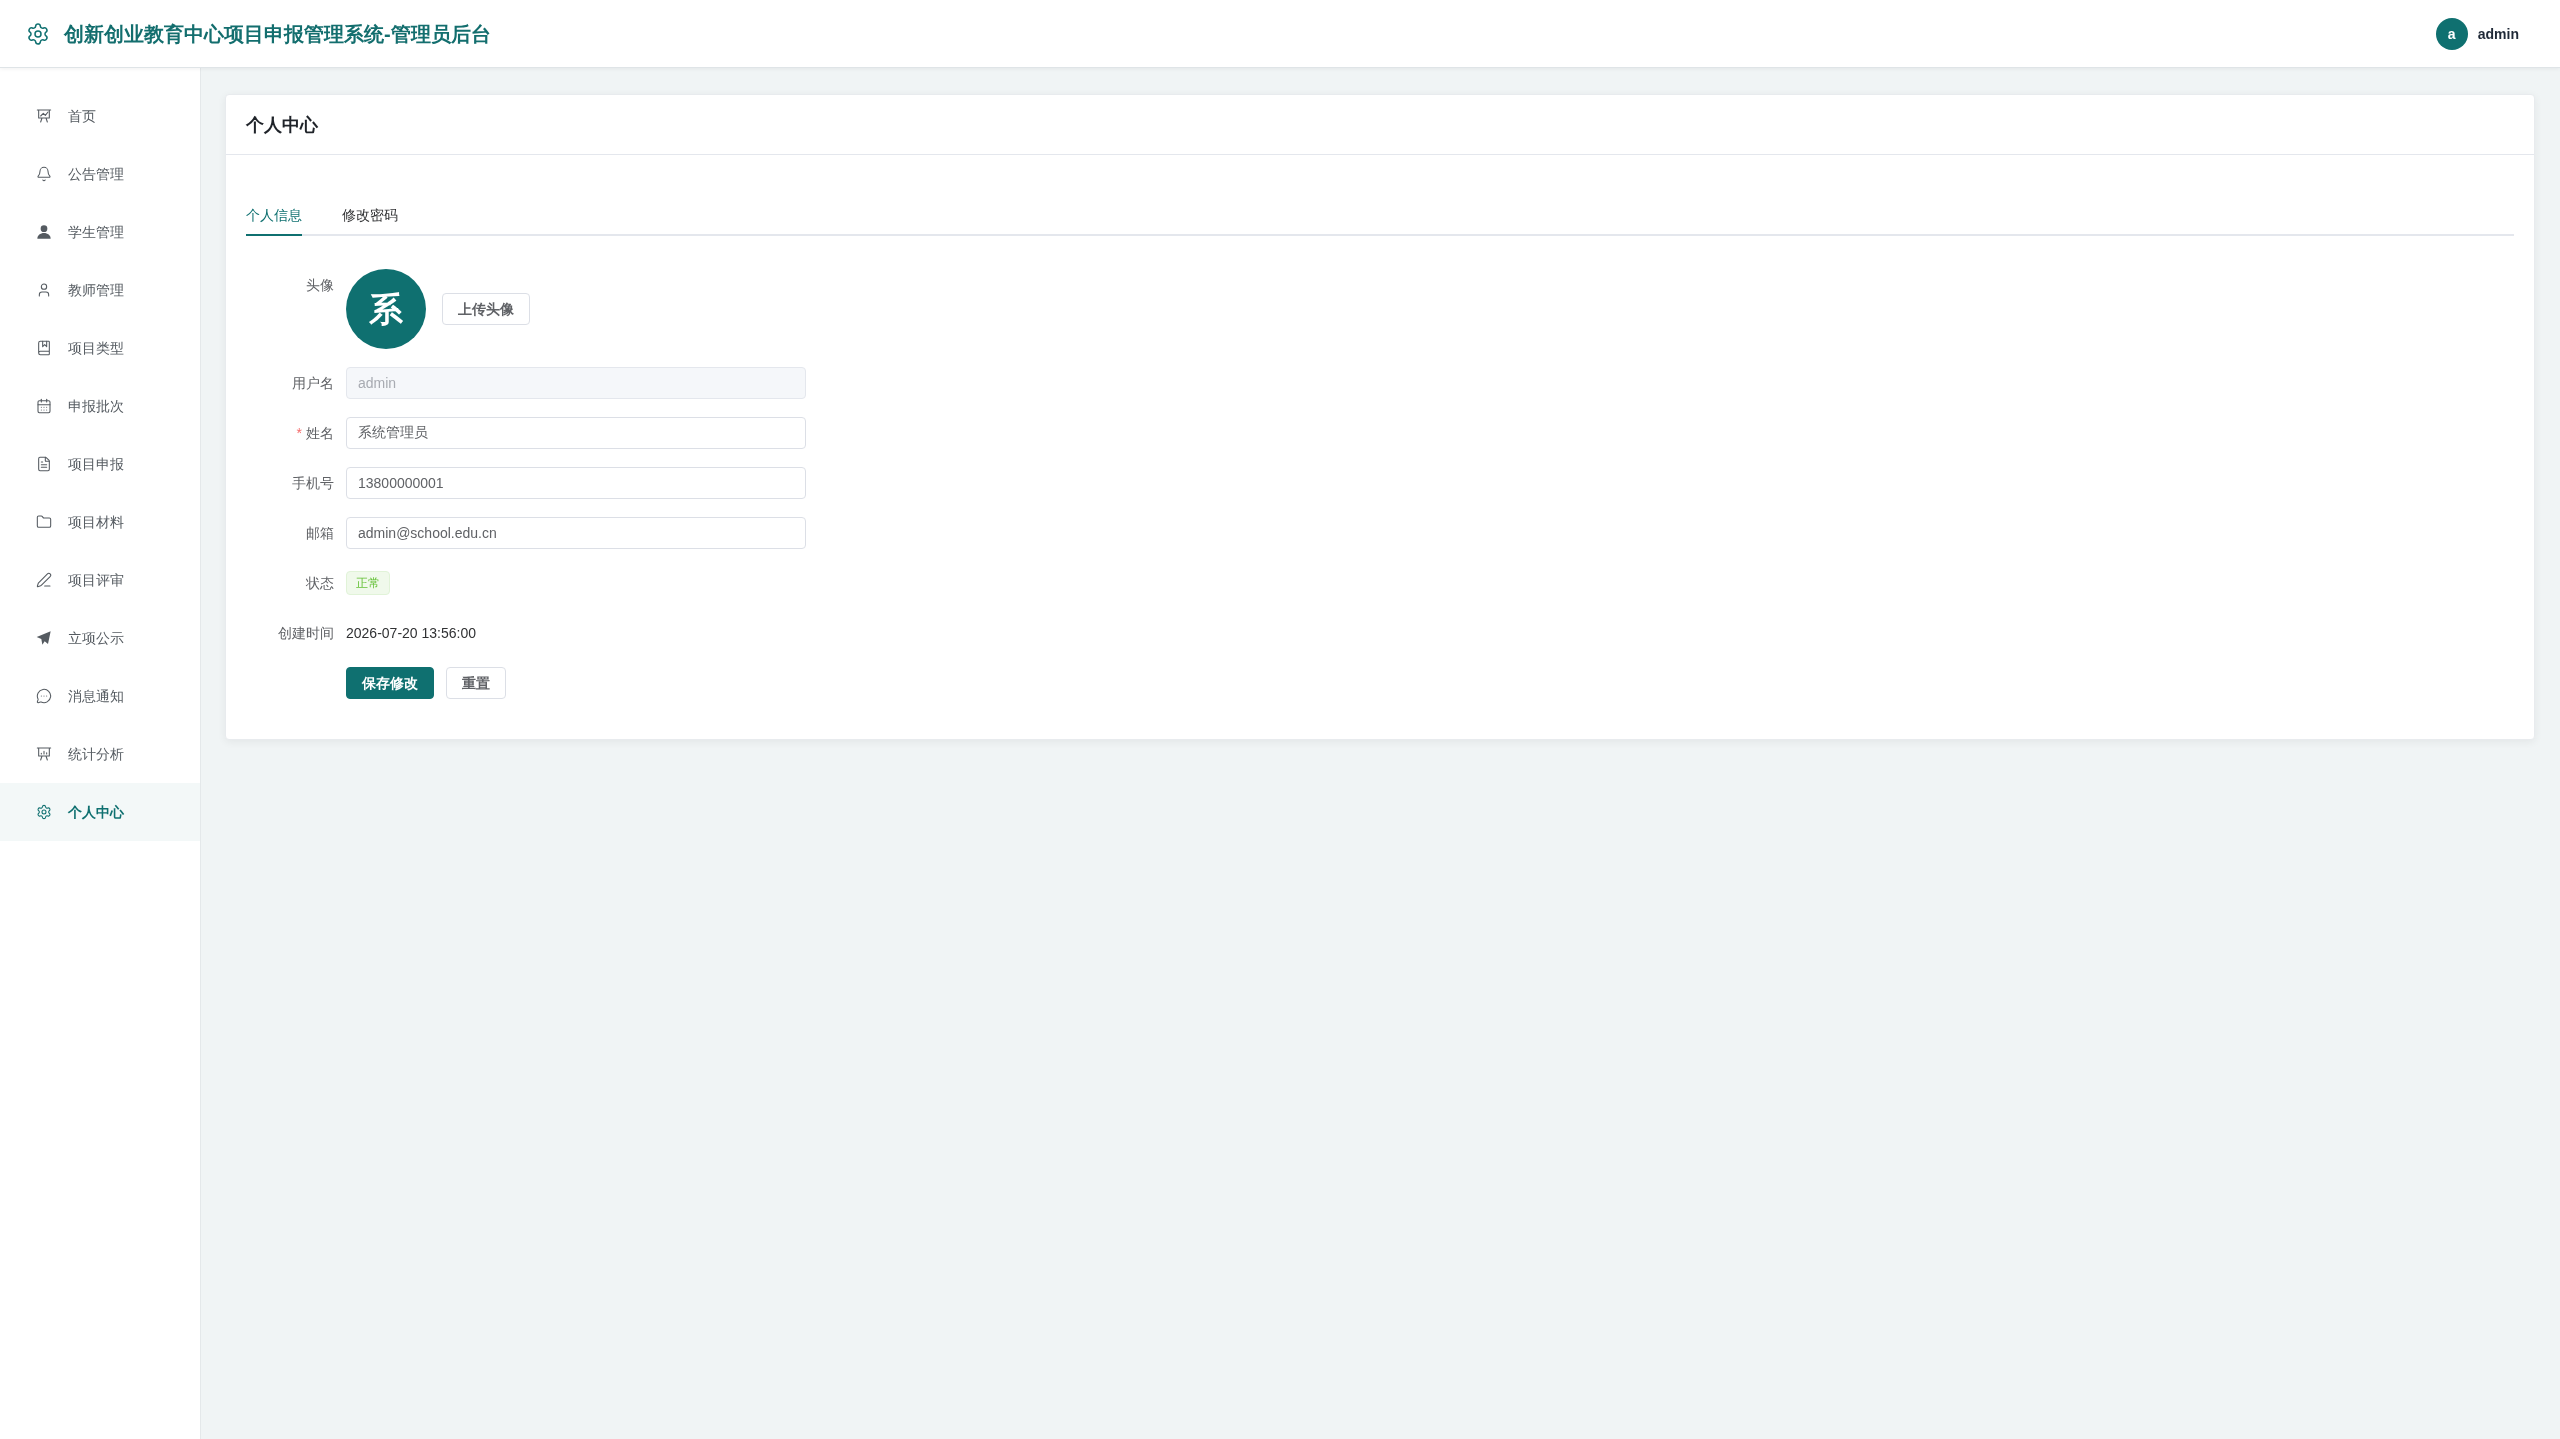 Image resolution: width=2560 pixels, height=1439 pixels. Describe the element at coordinates (476, 683) in the screenshot. I see `reset-button: 重置` at that location.